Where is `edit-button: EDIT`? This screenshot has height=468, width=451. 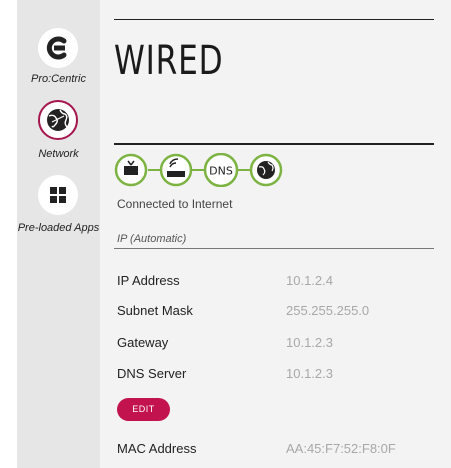
edit-button: EDIT is located at coordinates (143, 409).